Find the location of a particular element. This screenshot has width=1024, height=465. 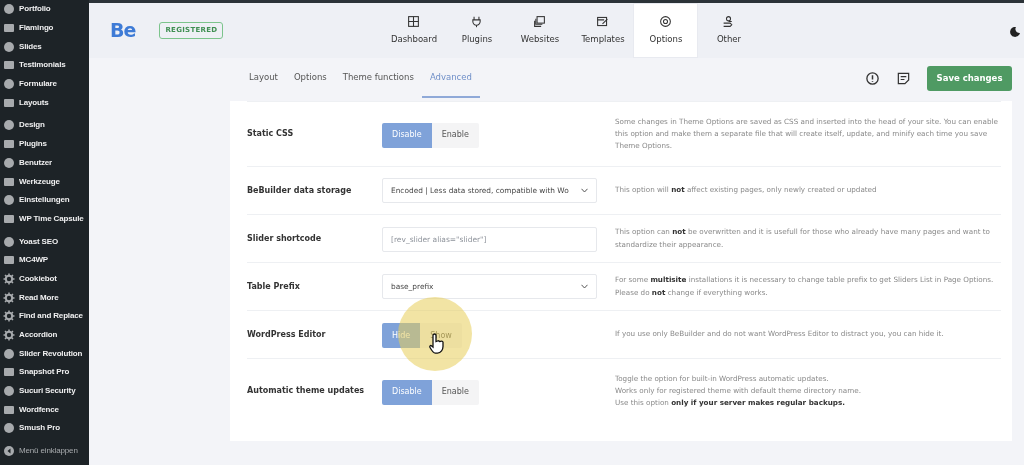

nav-tab: Options is located at coordinates (666, 30).